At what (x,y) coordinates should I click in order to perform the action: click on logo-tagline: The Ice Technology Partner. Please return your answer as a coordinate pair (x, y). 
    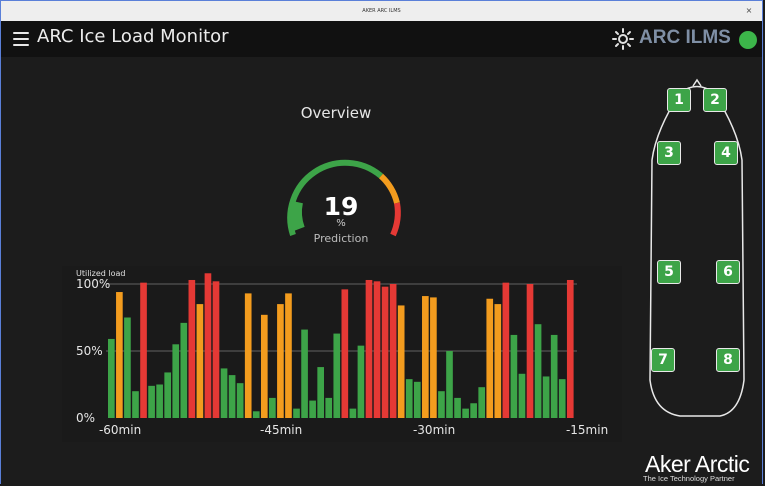
    Looking at the image, I should click on (689, 478).